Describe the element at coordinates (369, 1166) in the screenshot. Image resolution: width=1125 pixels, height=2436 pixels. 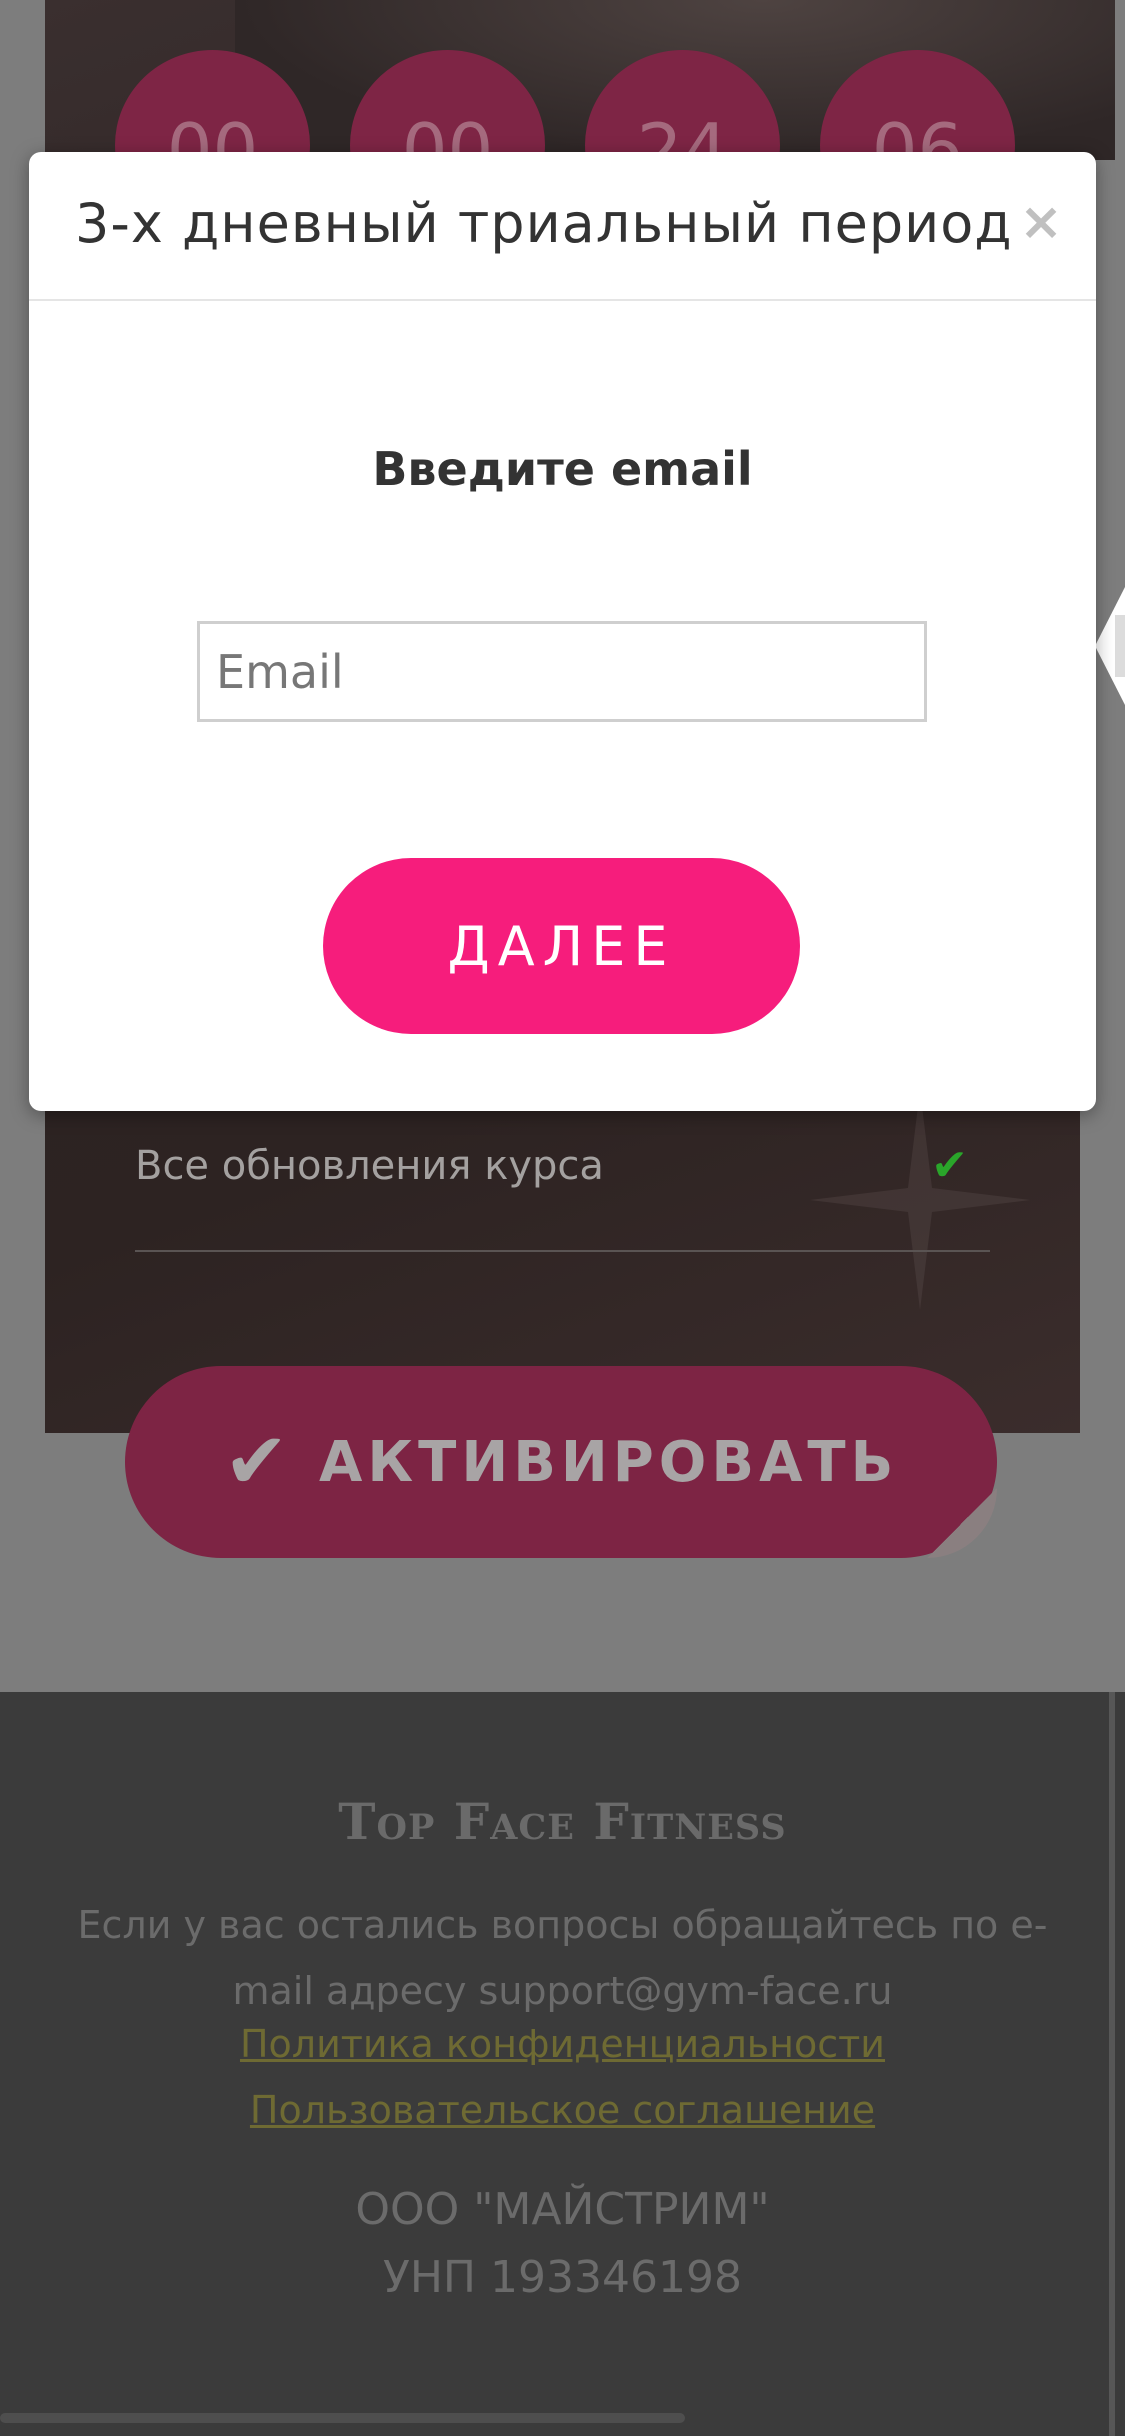
I see `feature-label: Все обновления курса` at that location.